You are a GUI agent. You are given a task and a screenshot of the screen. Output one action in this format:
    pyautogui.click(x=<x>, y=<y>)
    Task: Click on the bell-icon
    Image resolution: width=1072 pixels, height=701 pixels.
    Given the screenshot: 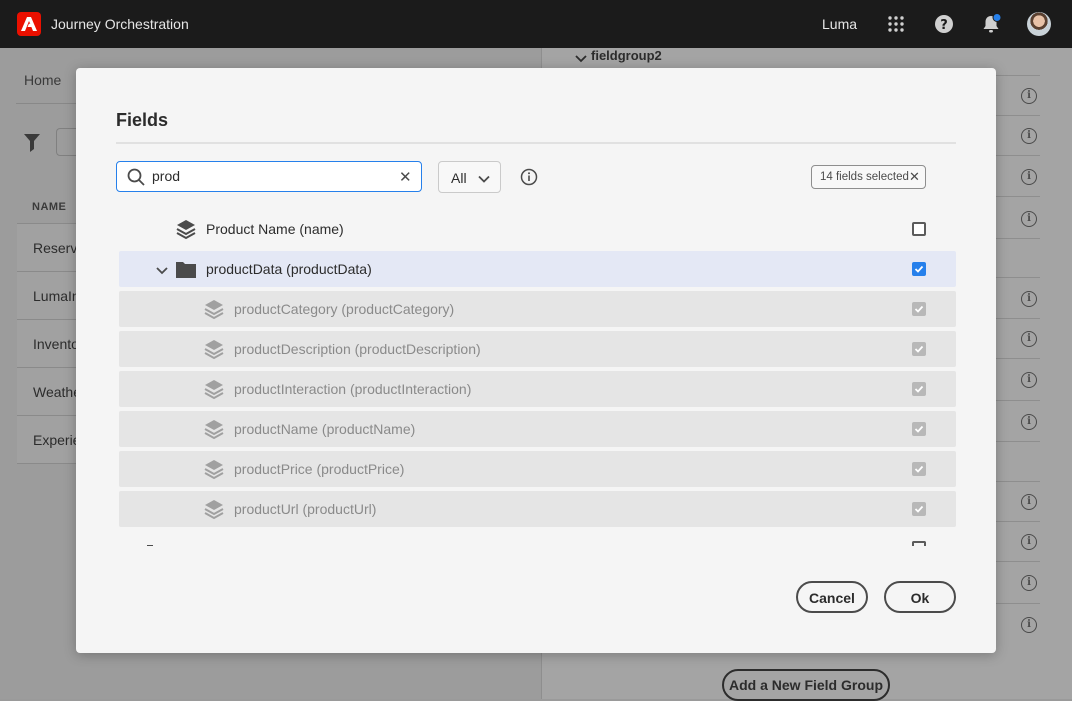 What is the action you would take?
    pyautogui.click(x=991, y=24)
    